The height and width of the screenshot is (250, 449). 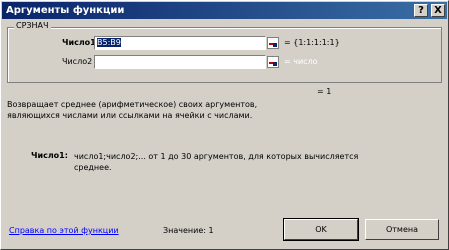 I want to click on formula-result: = 1, so click(x=324, y=91).